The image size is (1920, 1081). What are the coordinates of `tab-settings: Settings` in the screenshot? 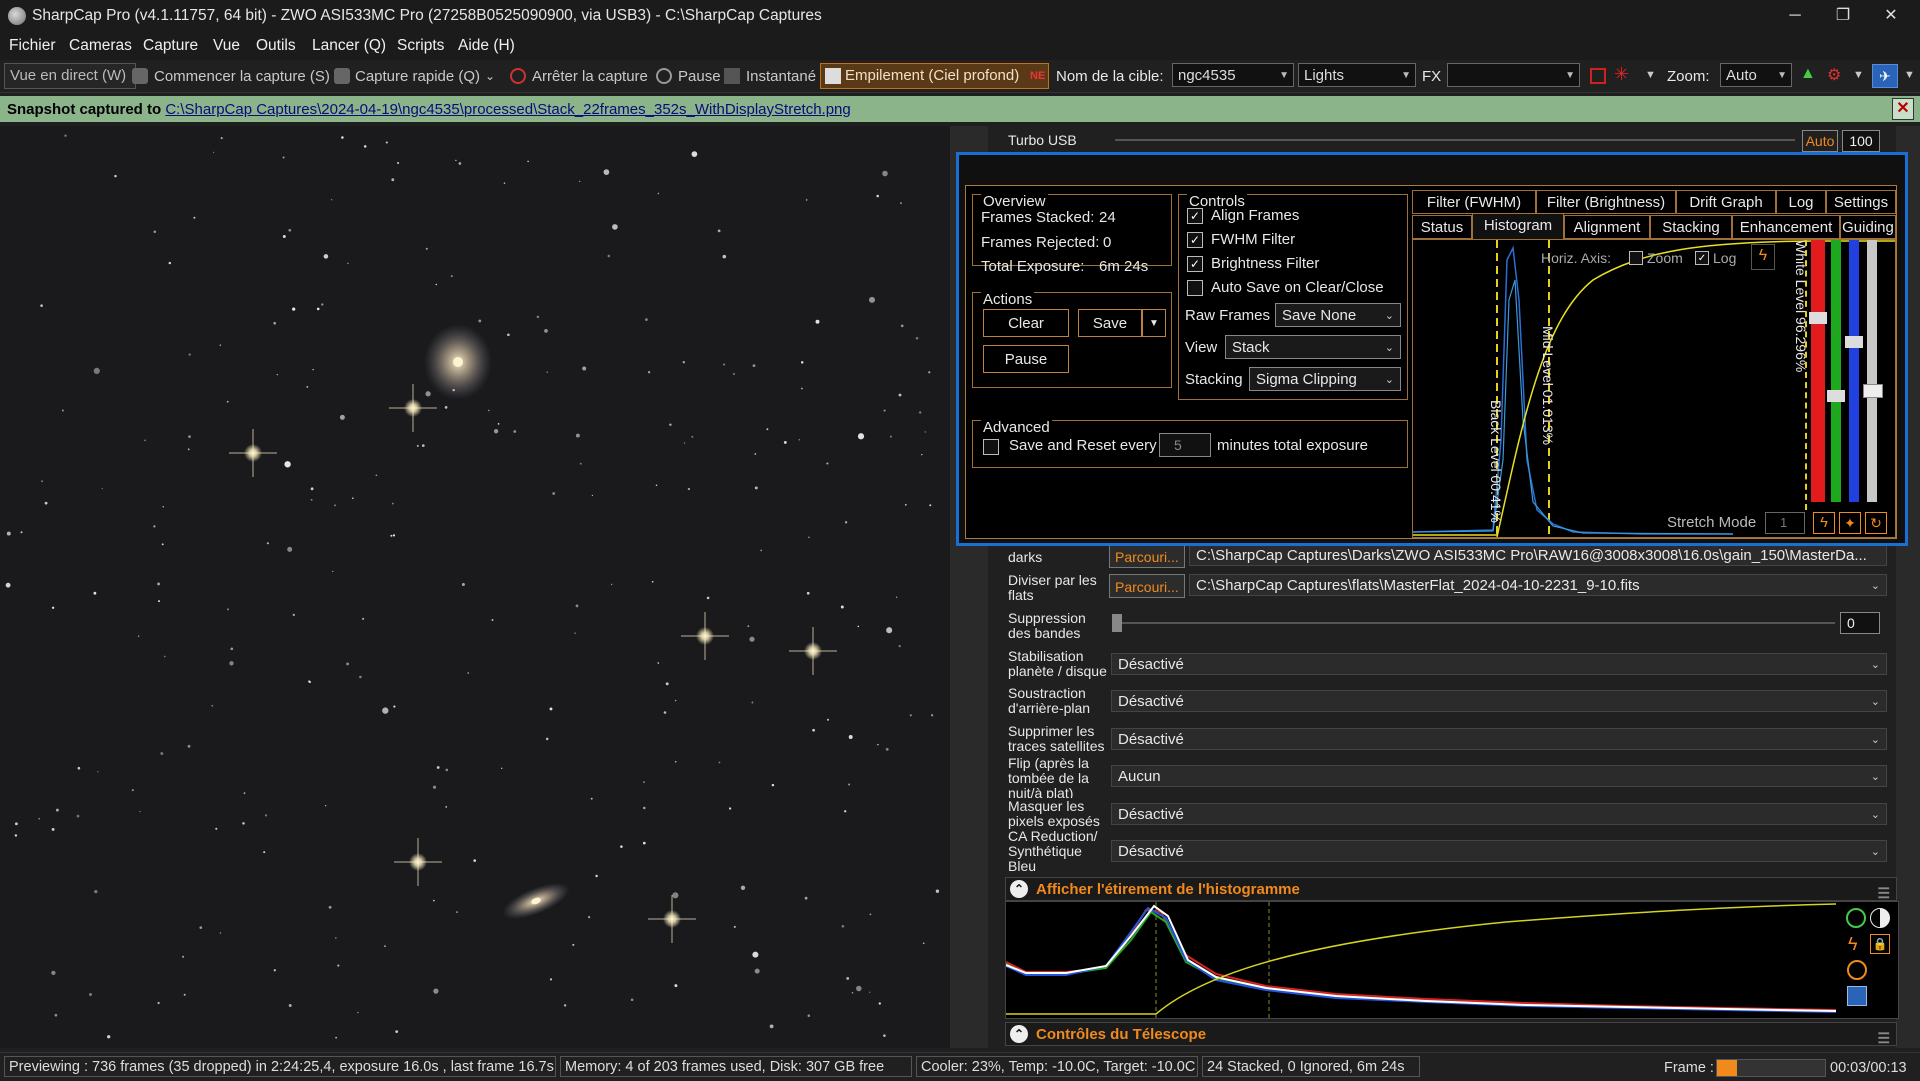 It's located at (1861, 202).